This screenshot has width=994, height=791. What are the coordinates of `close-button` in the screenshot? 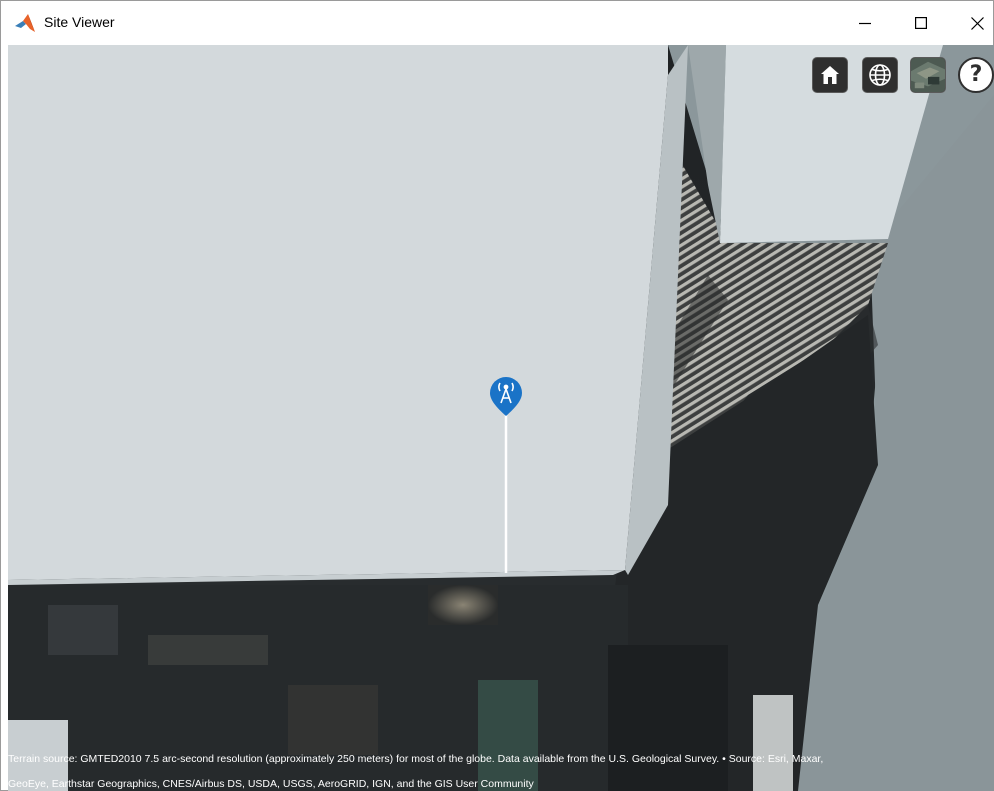 It's located at (971, 23).